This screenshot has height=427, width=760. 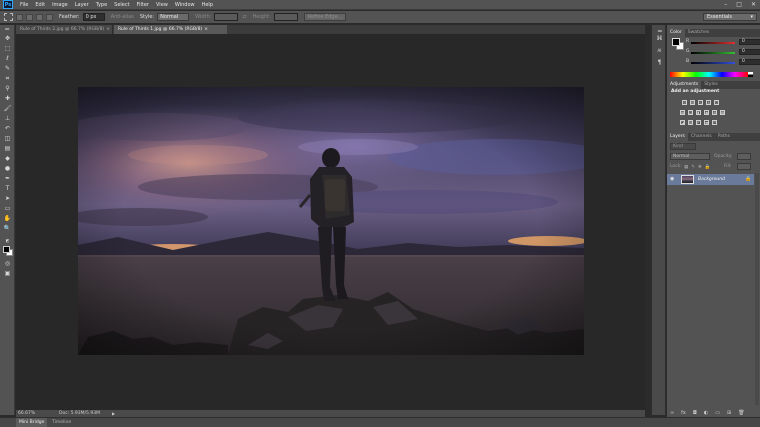 What do you see at coordinates (7, 199) in the screenshot?
I see `path-selection-tool-icon: ➤` at bounding box center [7, 199].